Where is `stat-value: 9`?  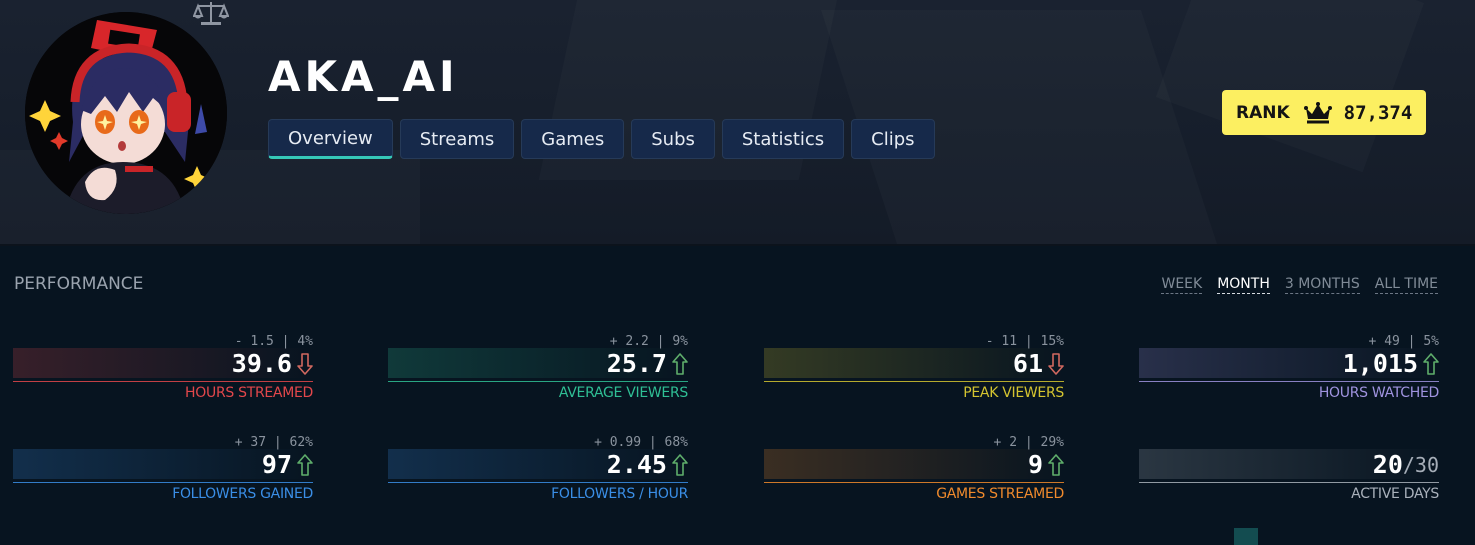
stat-value: 9 is located at coordinates (1035, 464).